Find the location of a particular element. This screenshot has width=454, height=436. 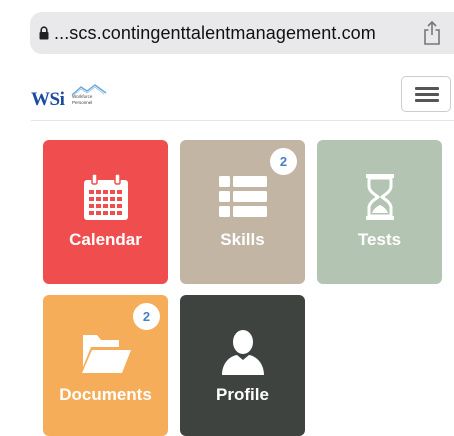

lock-icon is located at coordinates (44, 33).